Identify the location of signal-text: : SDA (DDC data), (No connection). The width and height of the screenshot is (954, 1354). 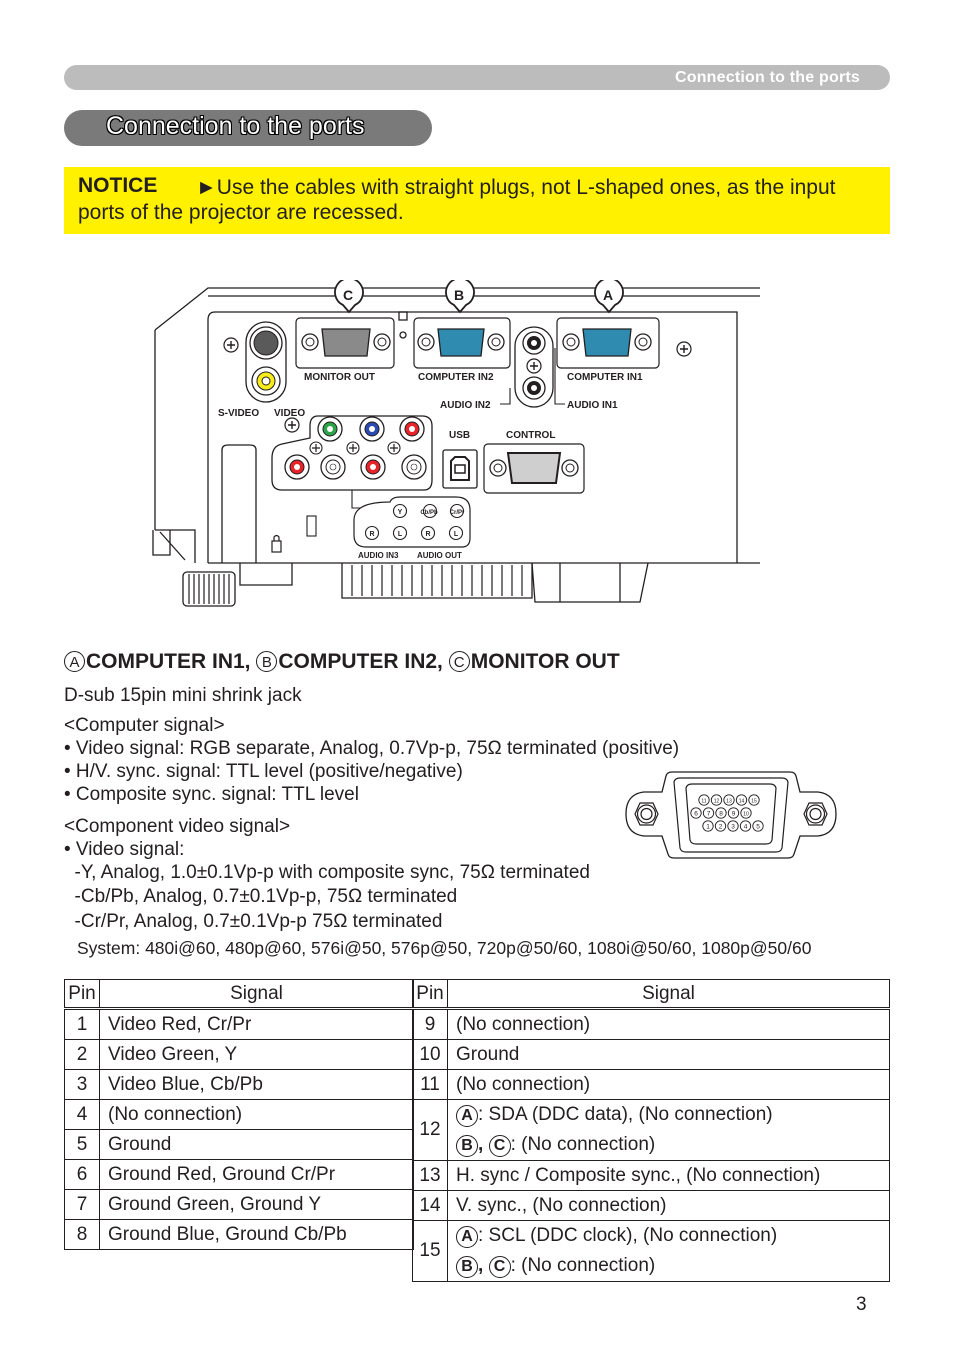
(625, 1114).